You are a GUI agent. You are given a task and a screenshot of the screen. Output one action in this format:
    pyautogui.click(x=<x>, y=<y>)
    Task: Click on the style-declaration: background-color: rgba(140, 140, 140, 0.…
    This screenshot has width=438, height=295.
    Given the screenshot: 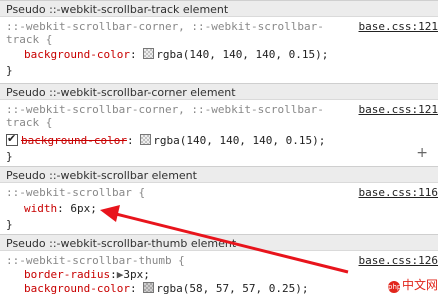 What is the action you would take?
    pyautogui.click(x=176, y=54)
    